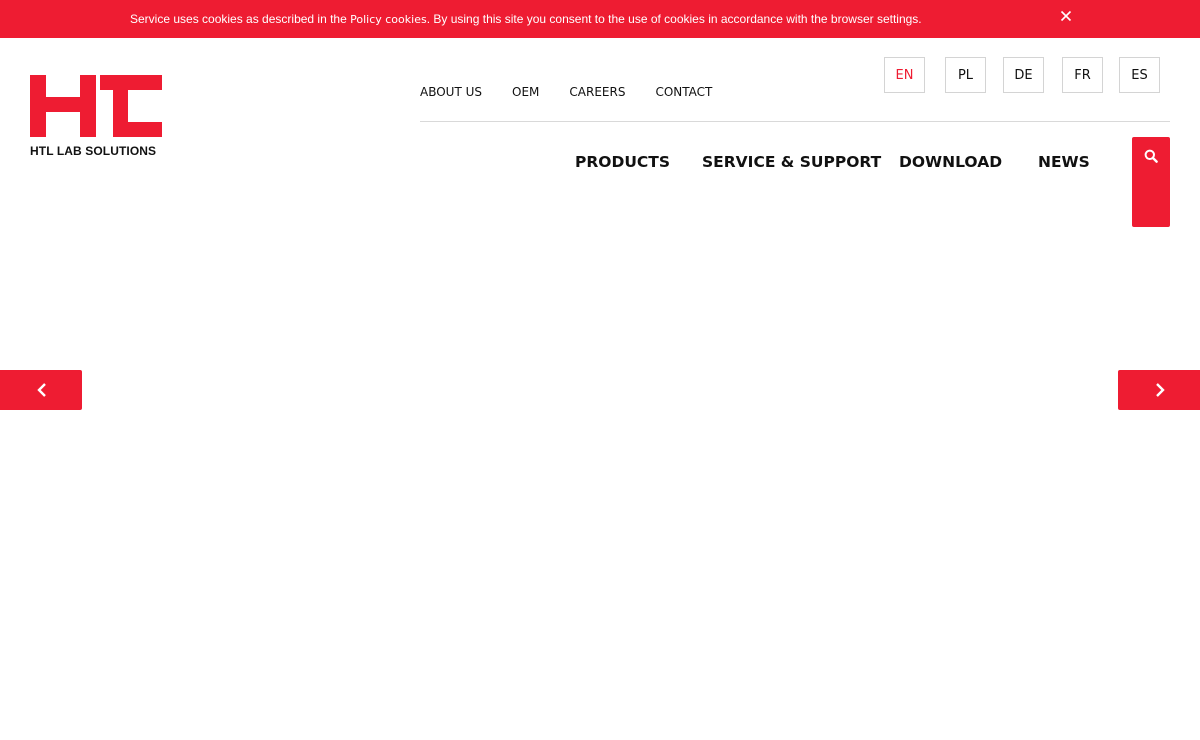 This screenshot has width=1200, height=740. What do you see at coordinates (791, 162) in the screenshot?
I see `main-nav-service-support: SERVICE & SUPPORT` at bounding box center [791, 162].